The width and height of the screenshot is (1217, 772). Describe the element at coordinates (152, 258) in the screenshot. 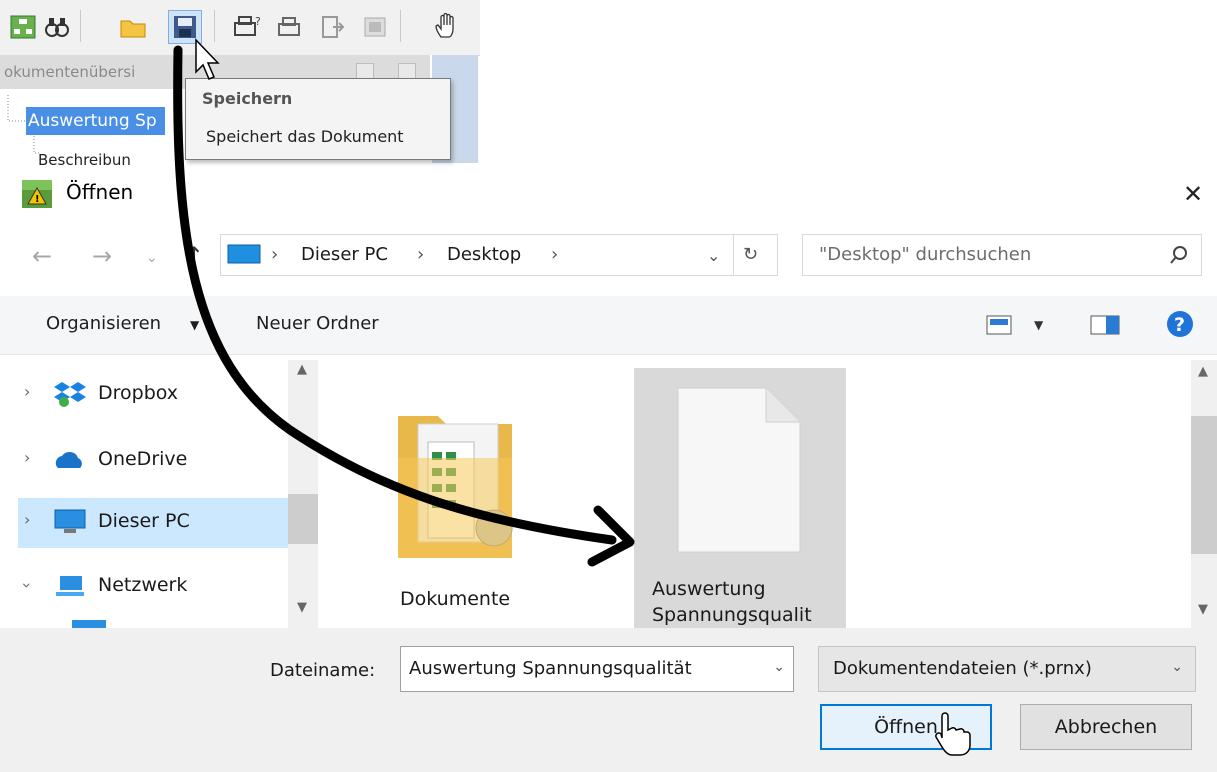

I see `recent-dropdown-icon: ⌄` at that location.